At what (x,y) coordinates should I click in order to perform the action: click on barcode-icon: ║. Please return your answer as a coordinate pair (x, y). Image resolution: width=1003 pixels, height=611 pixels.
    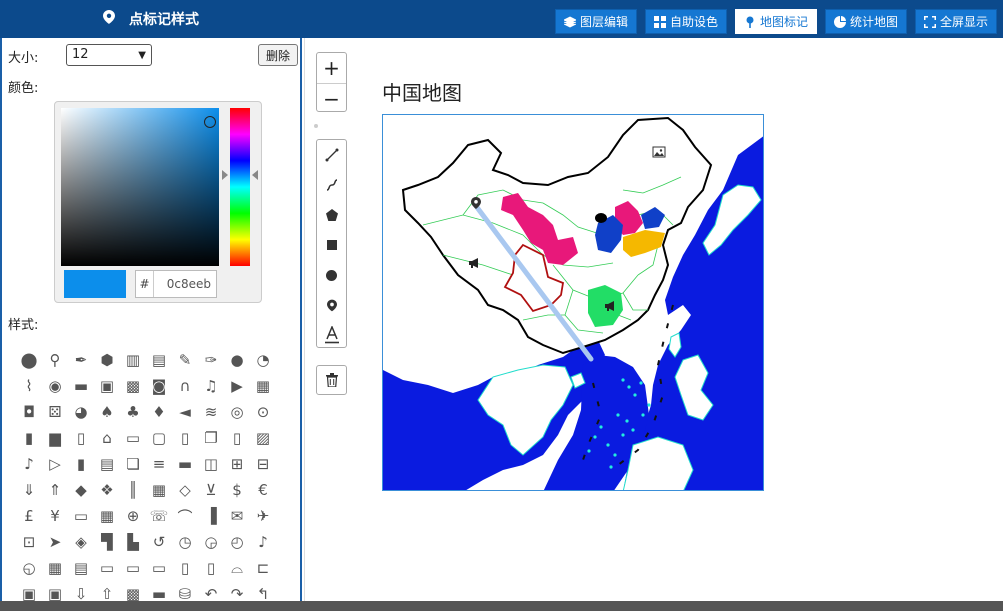
    Looking at the image, I should click on (133, 490).